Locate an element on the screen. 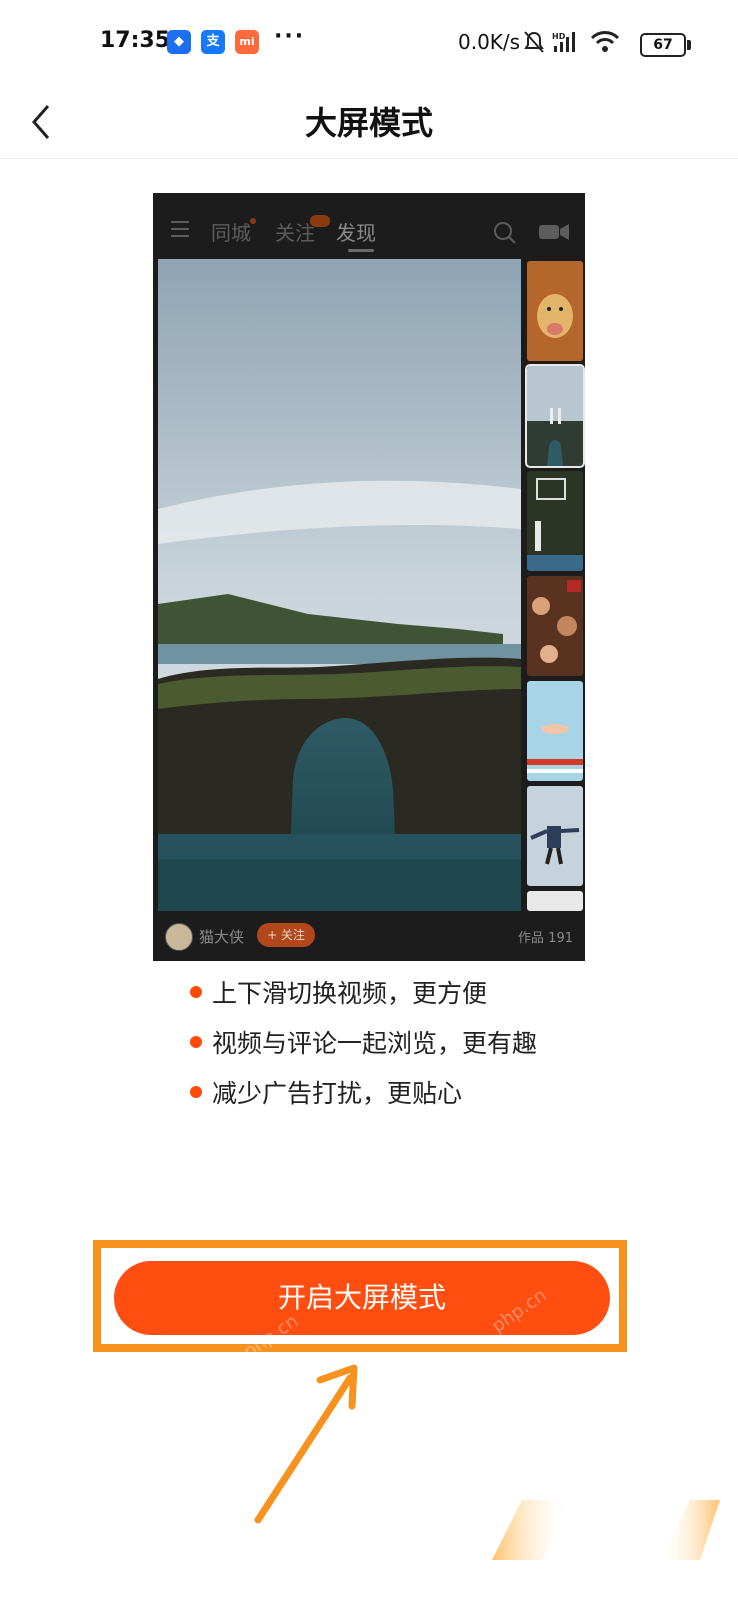  wifi-icon is located at coordinates (605, 41).